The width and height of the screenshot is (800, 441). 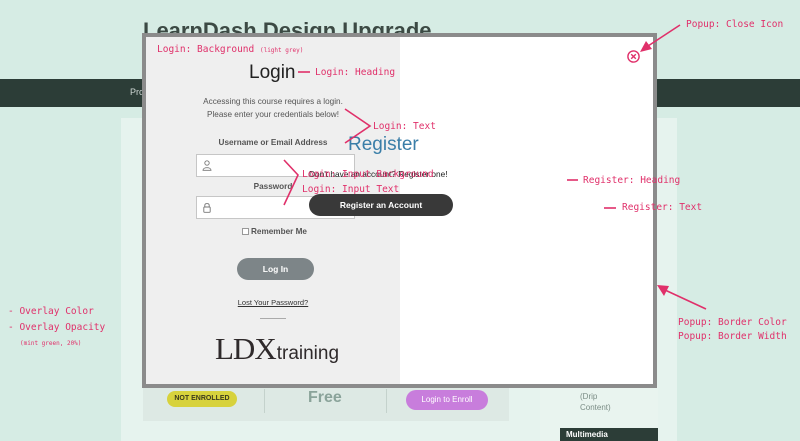 What do you see at coordinates (51, 343) in the screenshot?
I see `annotation-overlay-note: (mint green, 20%)` at bounding box center [51, 343].